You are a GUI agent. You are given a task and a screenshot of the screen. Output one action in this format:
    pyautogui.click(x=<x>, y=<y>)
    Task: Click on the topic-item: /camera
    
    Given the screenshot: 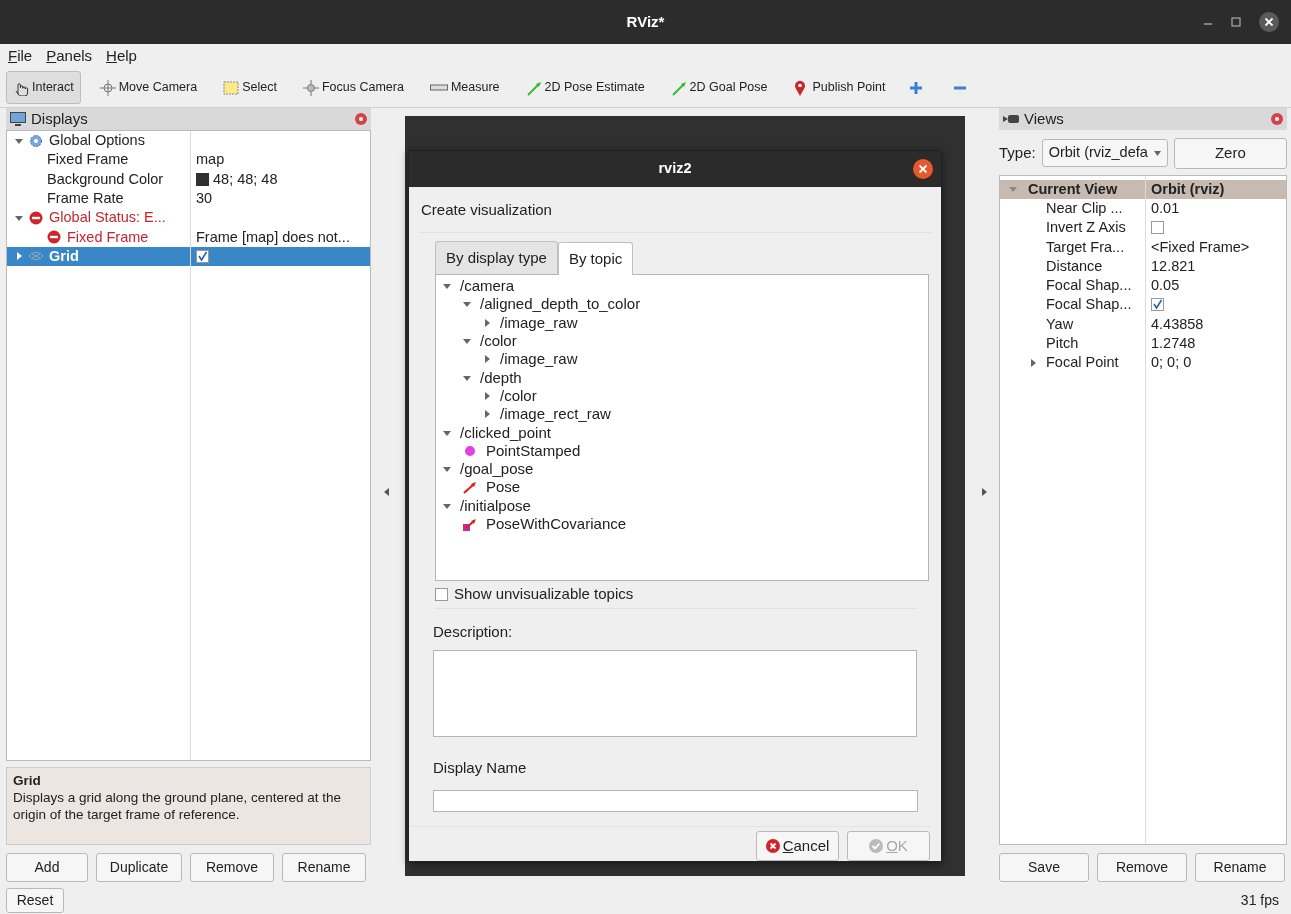 What is the action you would take?
    pyautogui.click(x=487, y=286)
    